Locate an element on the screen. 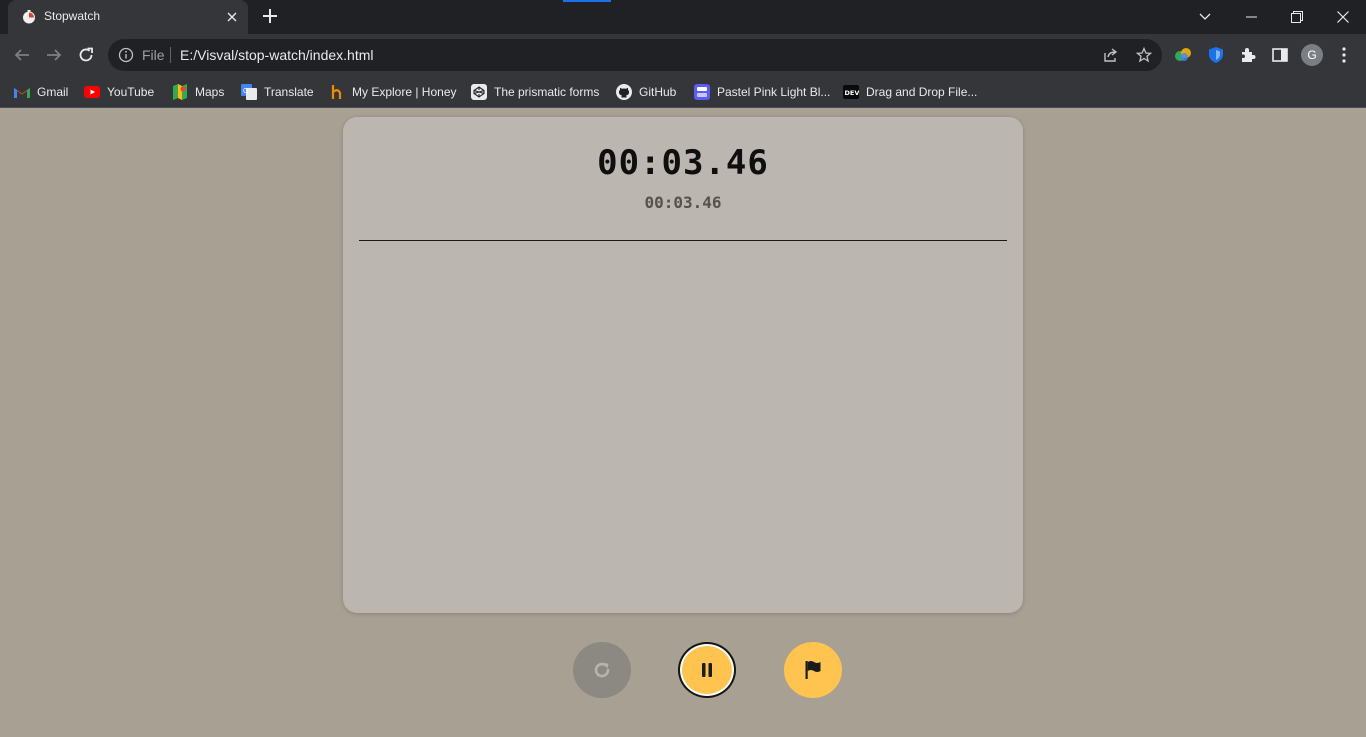  bookmark-honey: My Explore | Honey is located at coordinates (393, 92).